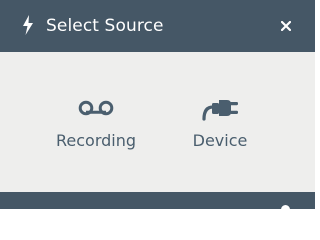 The image size is (320, 240). Describe the element at coordinates (96, 124) in the screenshot. I see `source-recording: Recording` at that location.